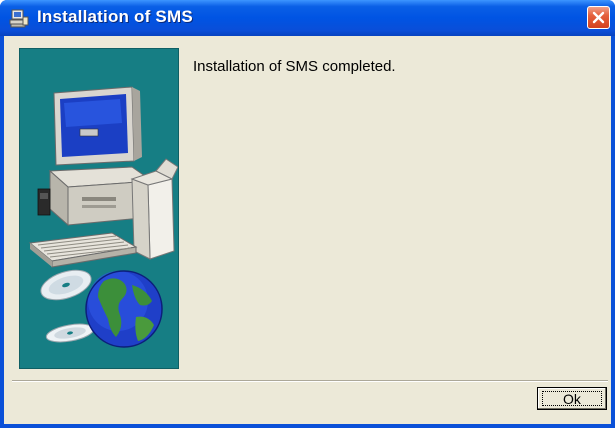 The height and width of the screenshot is (428, 615). I want to click on setup-computer-icon, so click(19, 18).